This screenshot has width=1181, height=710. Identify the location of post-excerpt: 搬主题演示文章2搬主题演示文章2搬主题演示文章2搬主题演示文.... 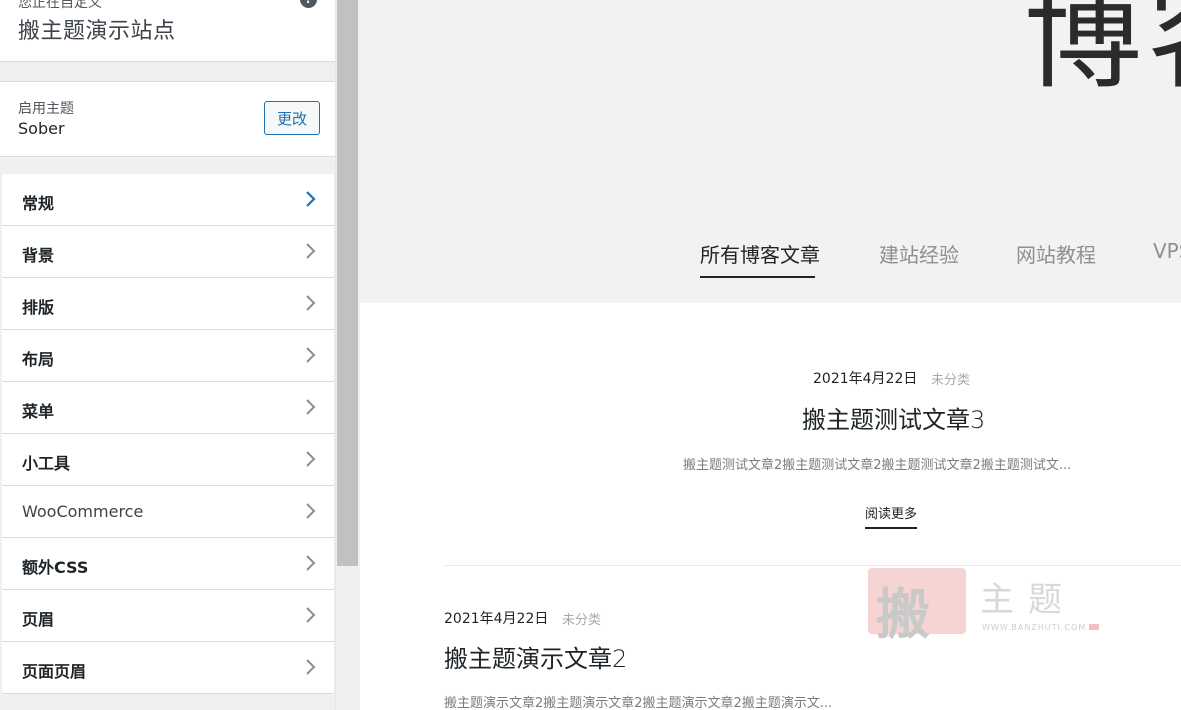
(638, 703).